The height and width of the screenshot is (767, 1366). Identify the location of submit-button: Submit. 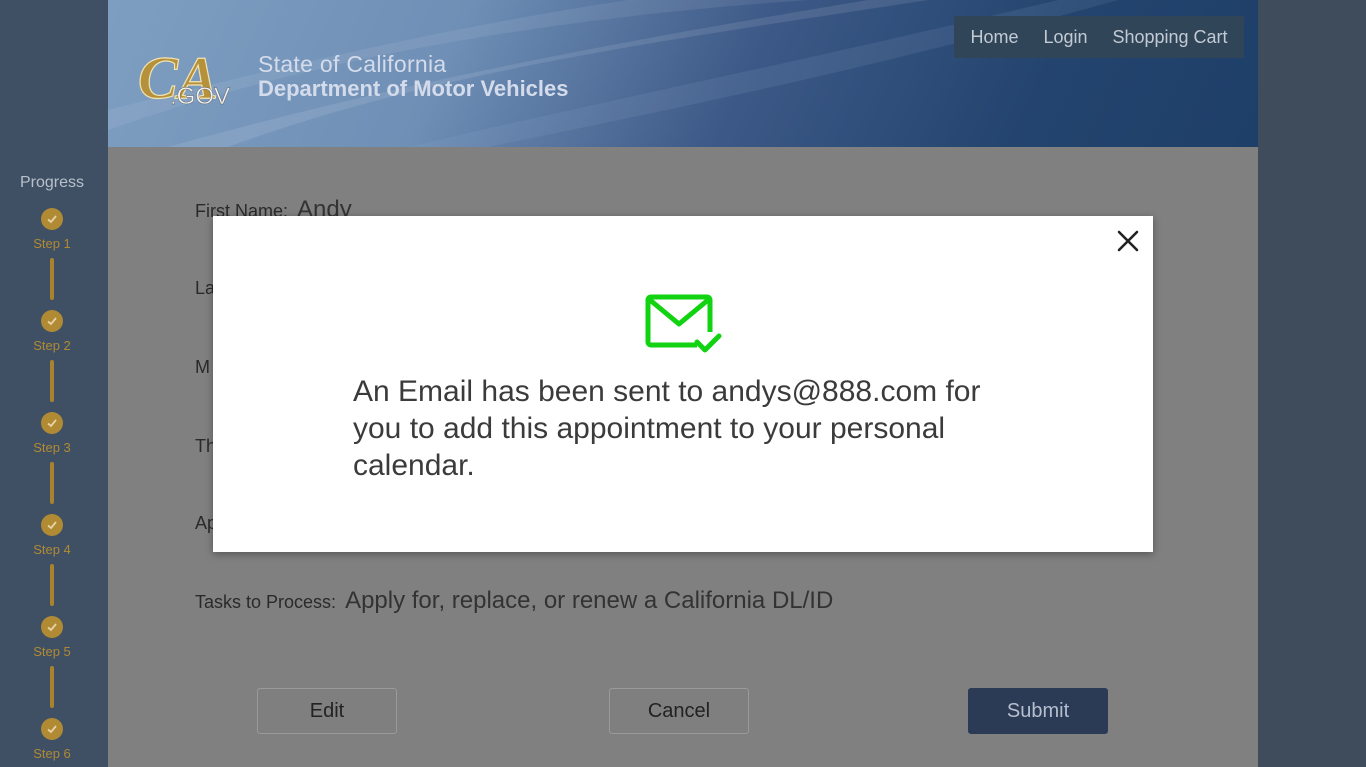
(1038, 711).